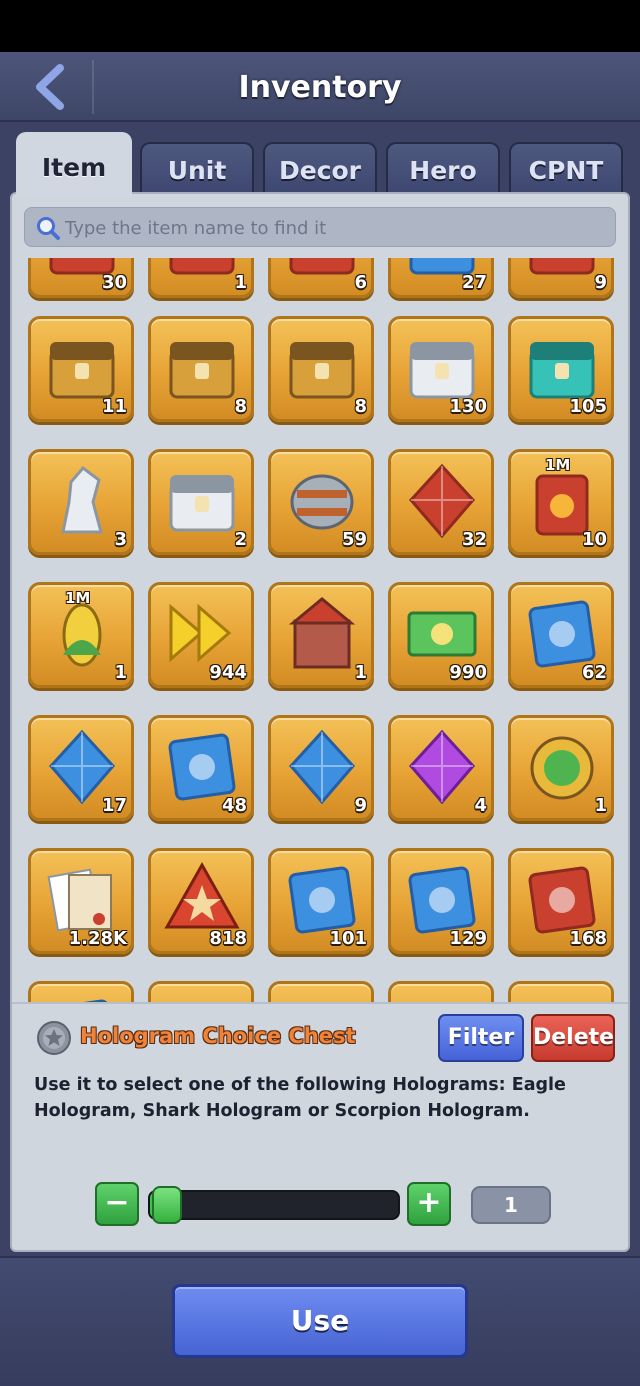  Describe the element at coordinates (561, 901) in the screenshot. I see `inventory-slot: 168` at that location.